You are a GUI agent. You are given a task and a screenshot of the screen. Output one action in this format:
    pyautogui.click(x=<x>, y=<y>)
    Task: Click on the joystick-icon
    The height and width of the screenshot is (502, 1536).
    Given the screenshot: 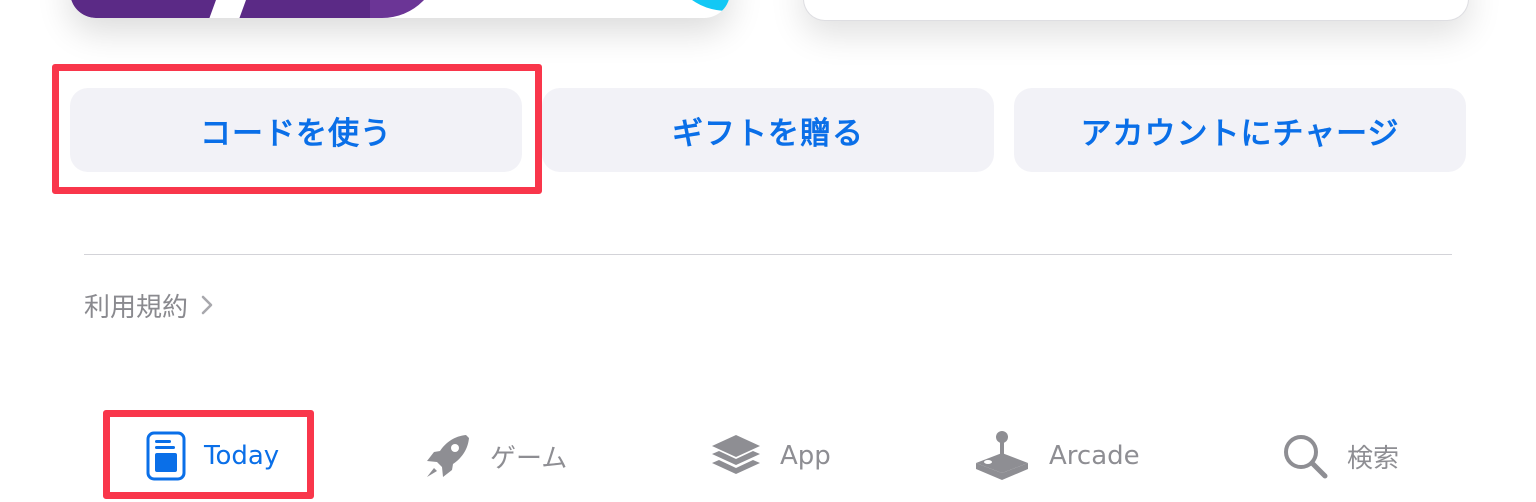 What is the action you would take?
    pyautogui.click(x=1002, y=456)
    